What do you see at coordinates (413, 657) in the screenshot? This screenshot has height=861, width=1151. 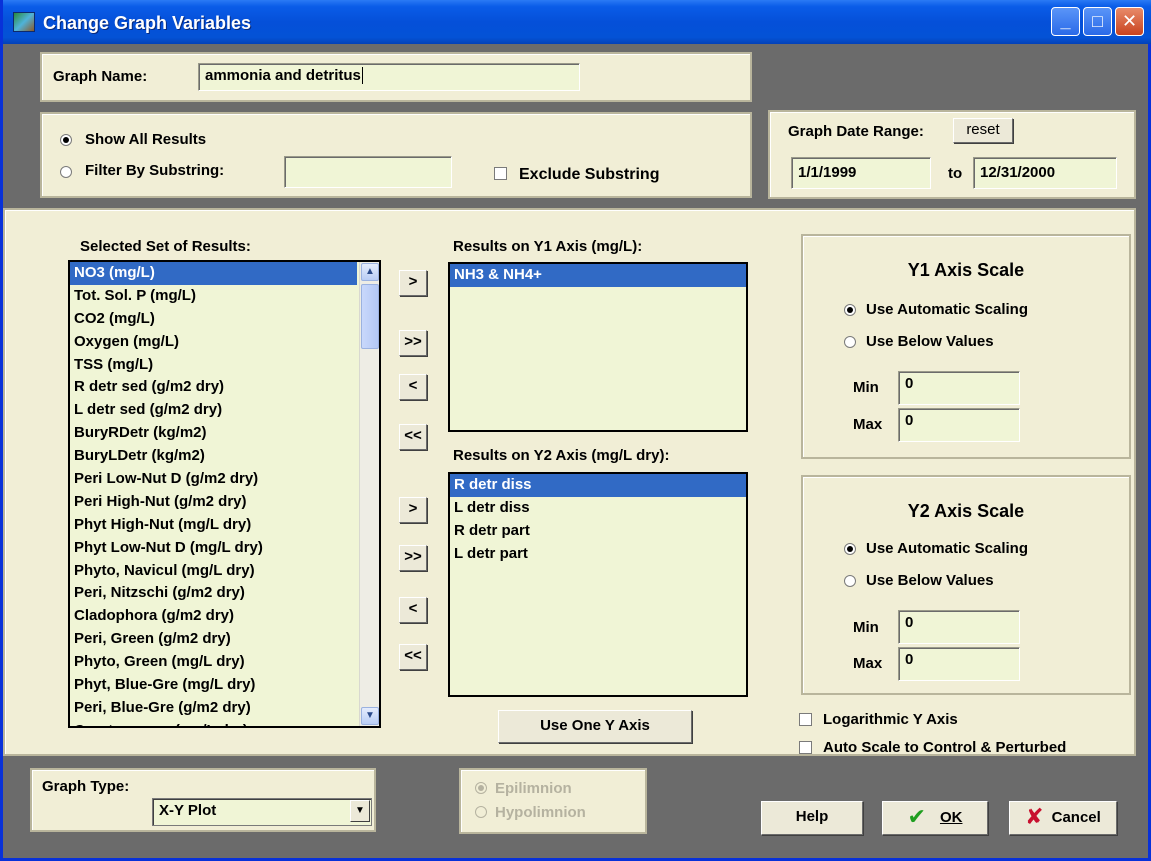 I see `remove-all-from-y2-button: <<` at bounding box center [413, 657].